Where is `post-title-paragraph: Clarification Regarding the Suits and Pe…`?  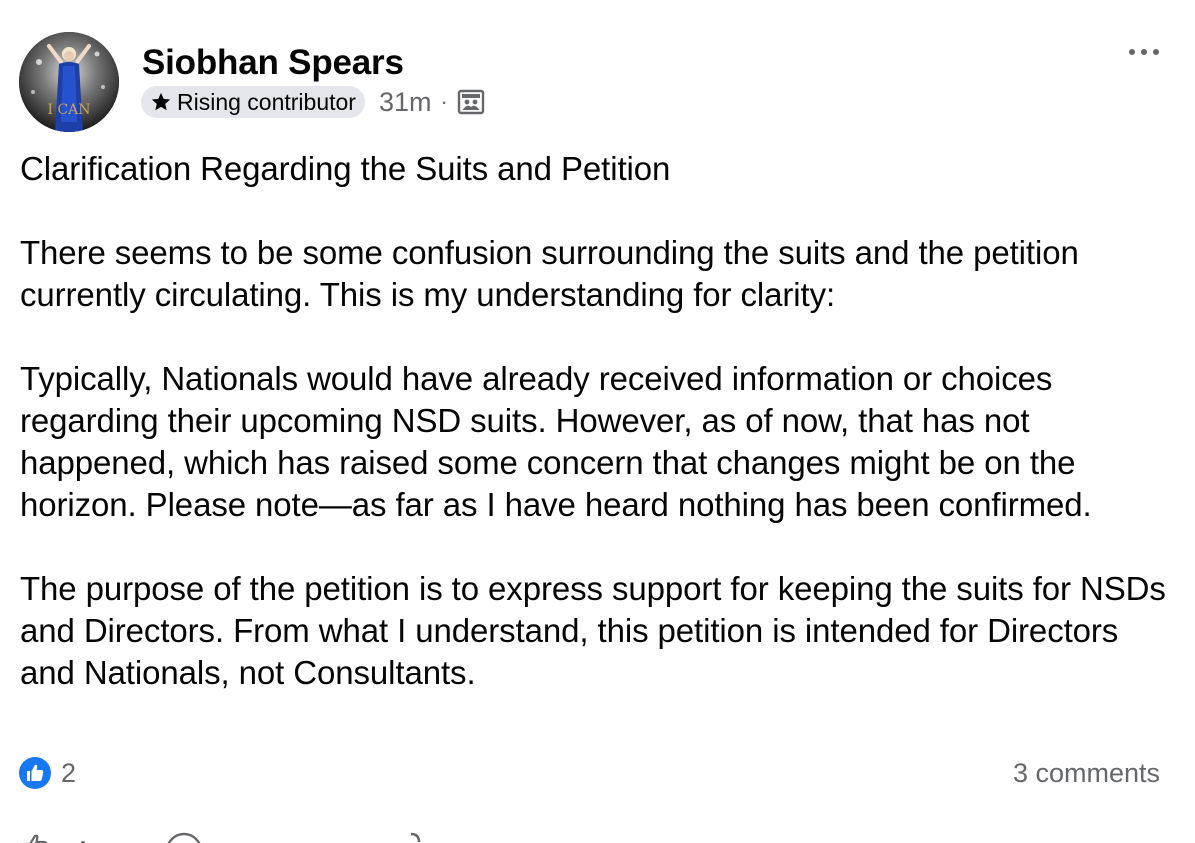
post-title-paragraph: Clarification Regarding the Suits and Pe… is located at coordinates (345, 168).